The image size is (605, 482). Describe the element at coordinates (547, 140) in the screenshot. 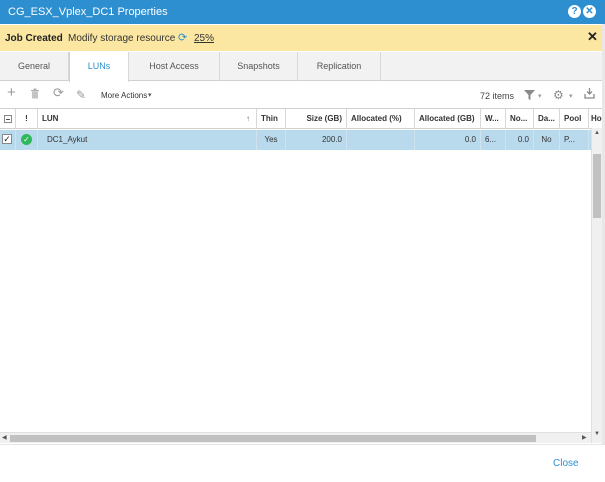

I see `cell-da: No` at that location.